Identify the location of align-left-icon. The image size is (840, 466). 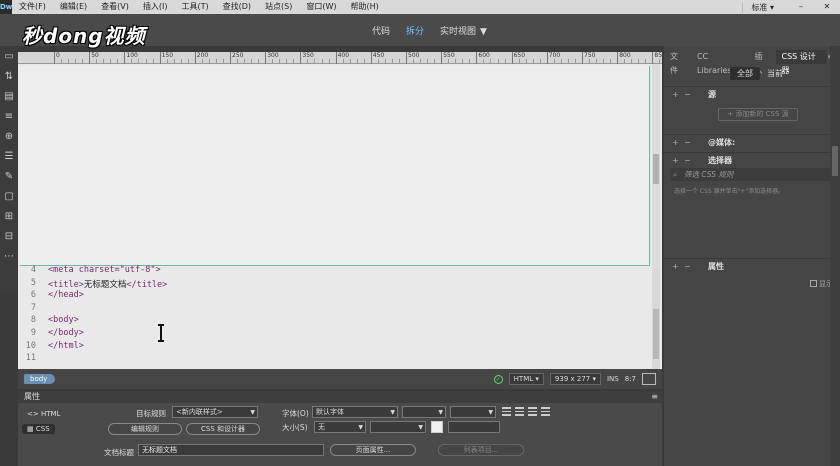
(506, 411).